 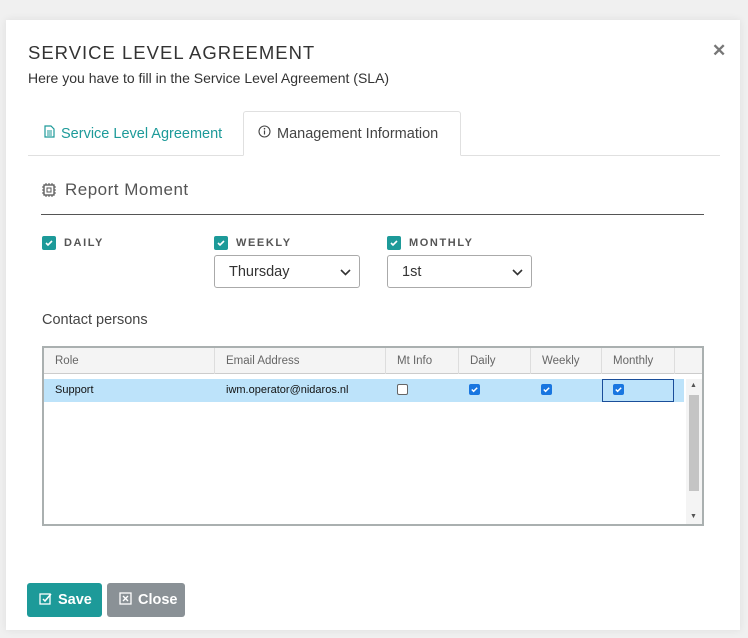 I want to click on column-header-role: Role, so click(x=129, y=361).